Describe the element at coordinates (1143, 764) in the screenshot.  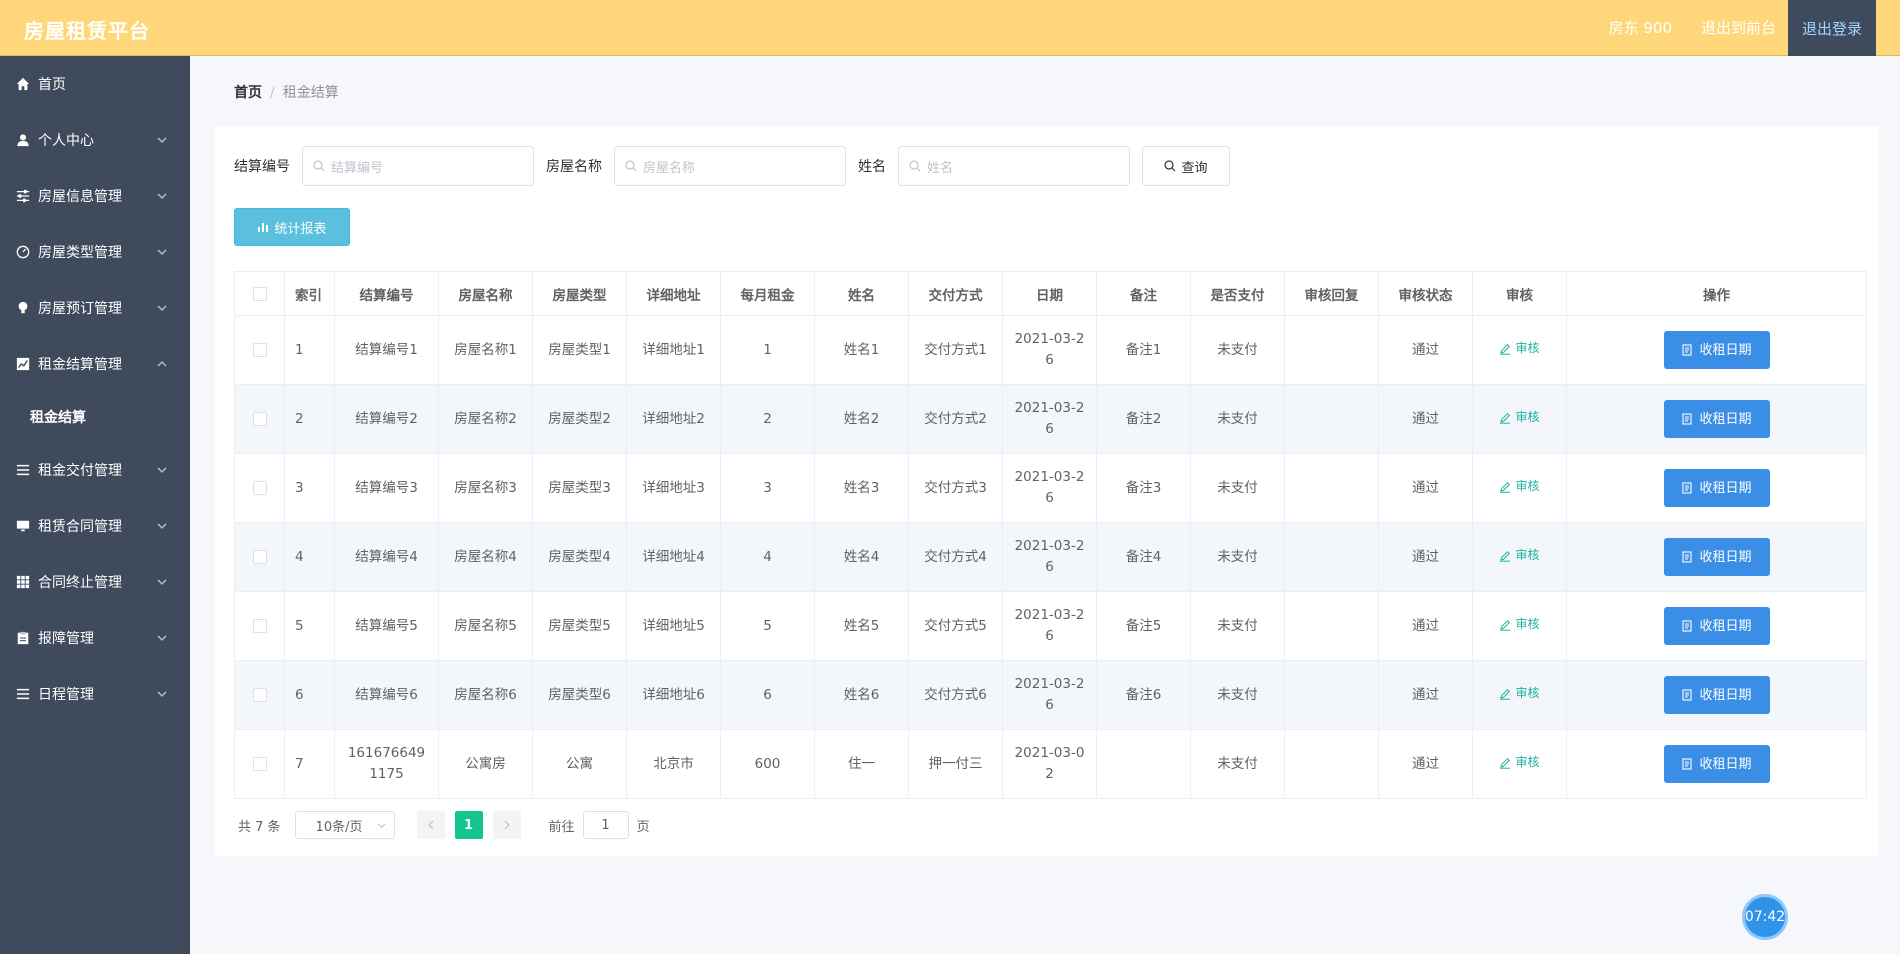
I see `cell-note` at that location.